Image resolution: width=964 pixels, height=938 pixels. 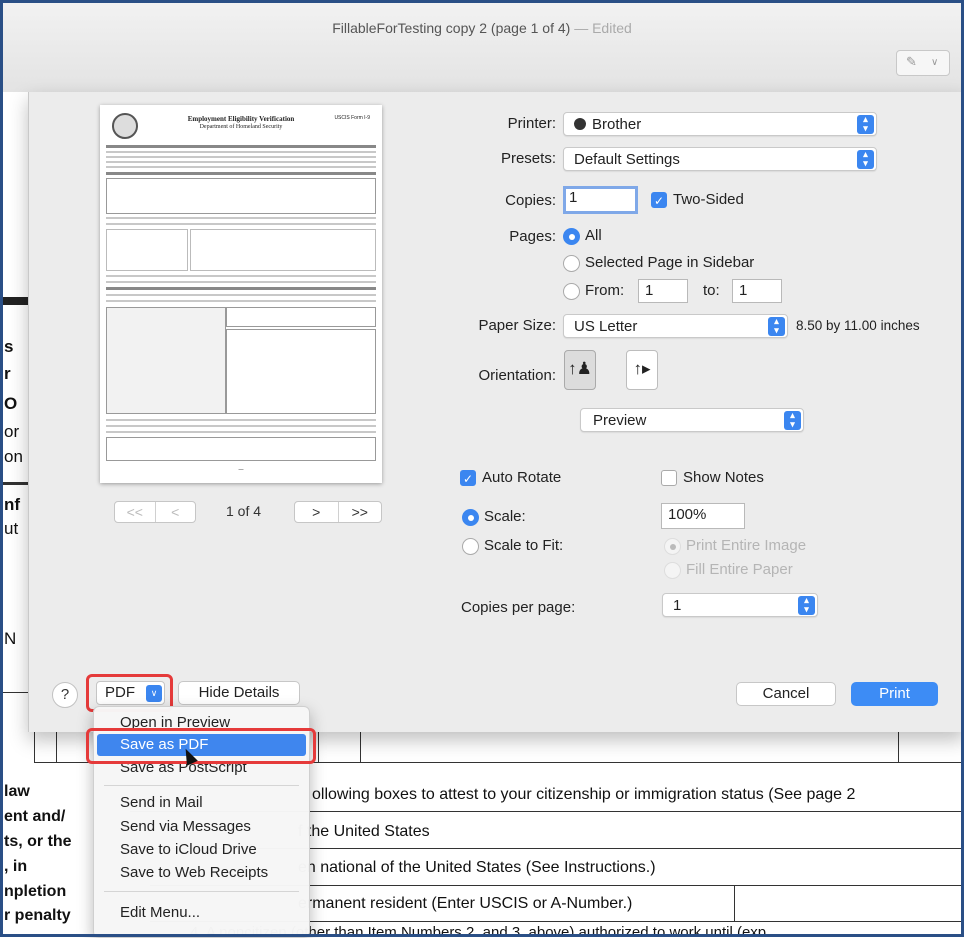 What do you see at coordinates (468, 478) in the screenshot?
I see `auto-rotate-checkbox: ✓` at bounding box center [468, 478].